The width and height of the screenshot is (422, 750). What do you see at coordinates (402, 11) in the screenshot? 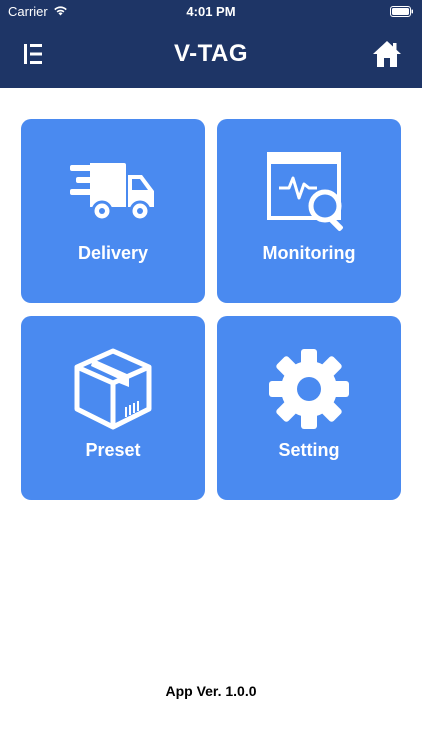
I see `battery-icon` at bounding box center [402, 11].